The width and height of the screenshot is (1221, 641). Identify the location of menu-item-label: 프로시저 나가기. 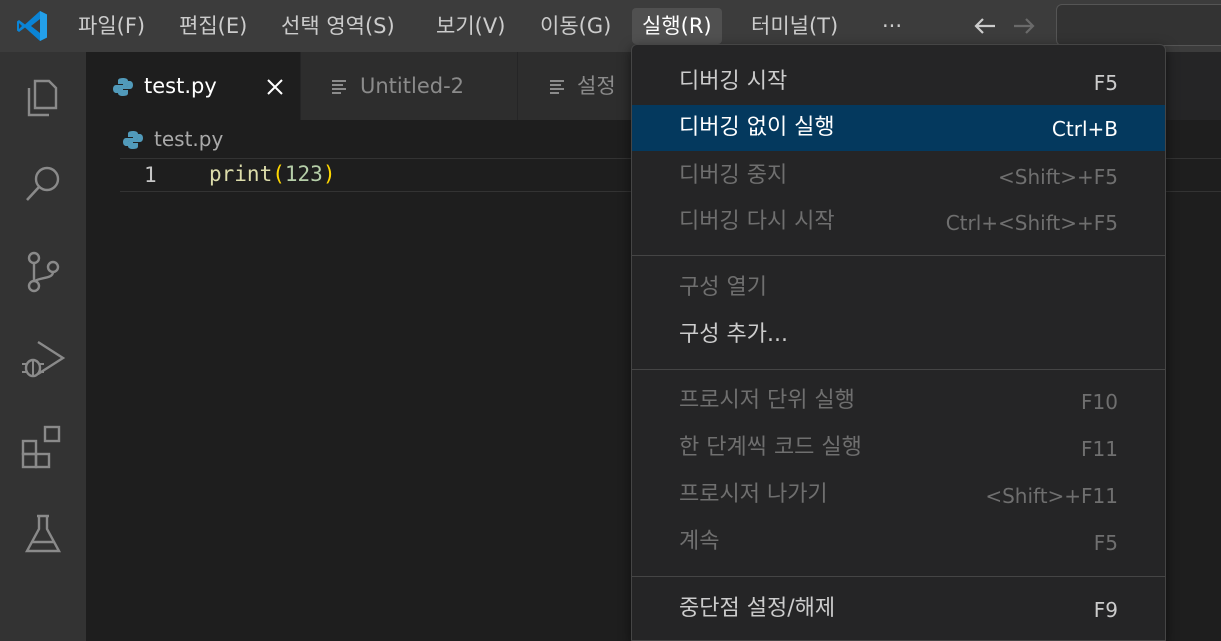
(753, 494).